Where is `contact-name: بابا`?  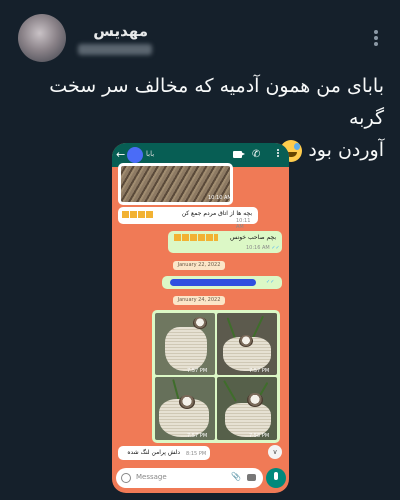 contact-name: بابا is located at coordinates (150, 154).